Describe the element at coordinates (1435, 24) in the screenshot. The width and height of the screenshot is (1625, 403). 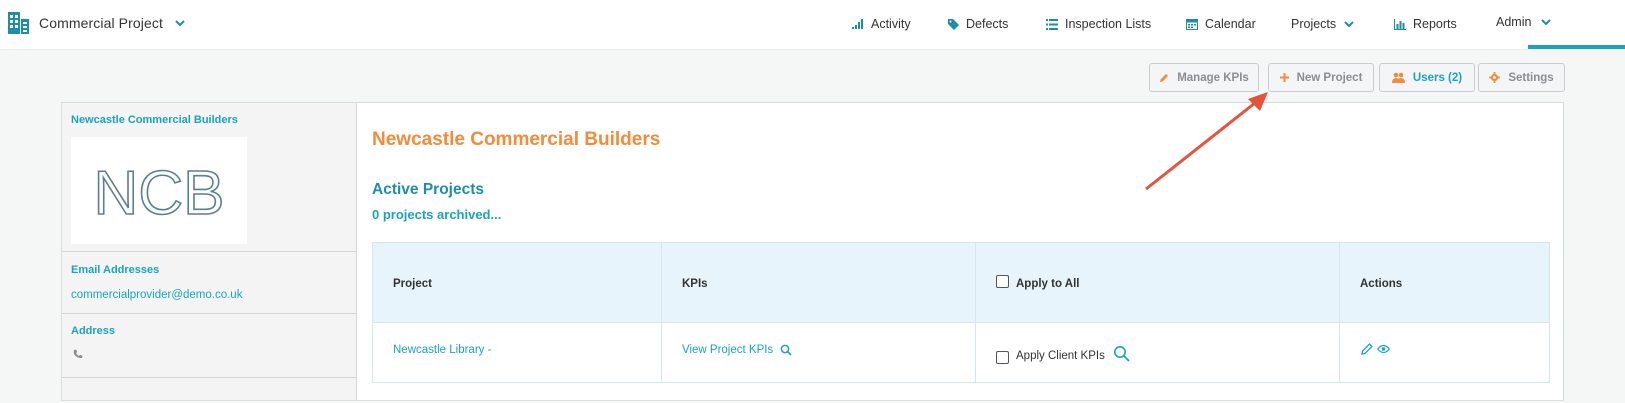
I see `nav-reports-label: Reports` at that location.